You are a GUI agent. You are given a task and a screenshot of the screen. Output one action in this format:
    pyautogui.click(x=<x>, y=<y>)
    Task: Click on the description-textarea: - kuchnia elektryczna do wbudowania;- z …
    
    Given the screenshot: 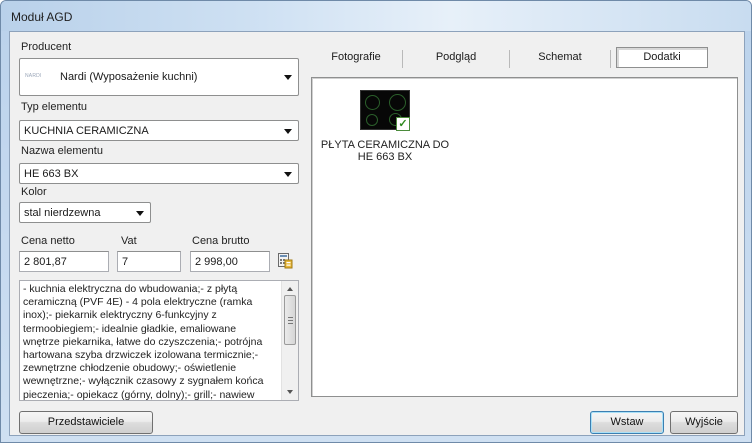 What is the action you would take?
    pyautogui.click(x=159, y=340)
    